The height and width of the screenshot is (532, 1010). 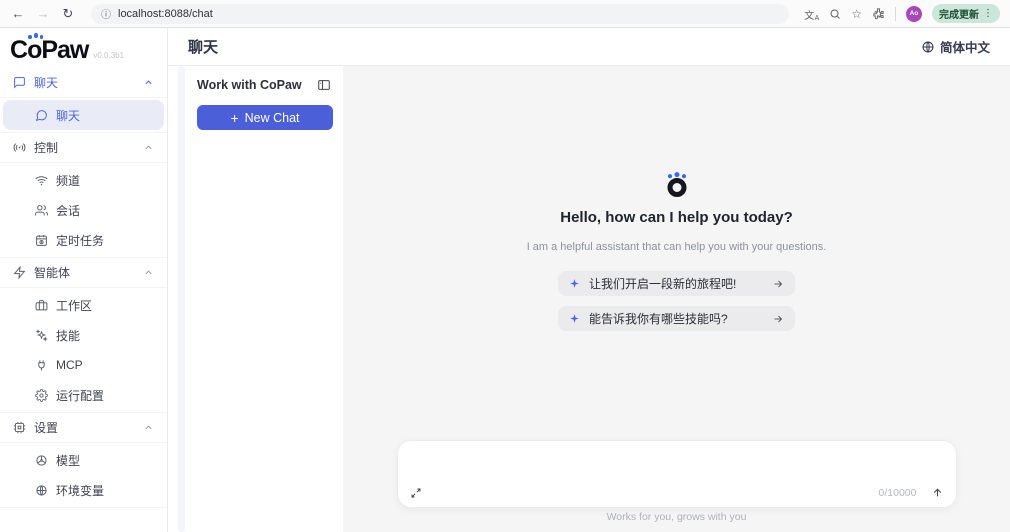 What do you see at coordinates (83, 210) in the screenshot?
I see `sidebar-item-sessions: 会话` at bounding box center [83, 210].